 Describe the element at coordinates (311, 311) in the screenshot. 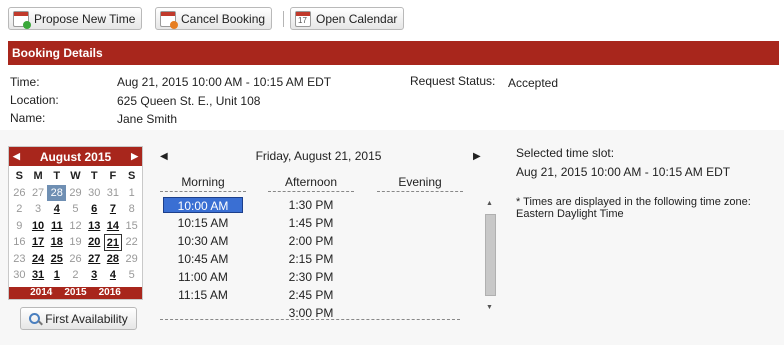

I see `time-slot: 3:00 PM` at that location.